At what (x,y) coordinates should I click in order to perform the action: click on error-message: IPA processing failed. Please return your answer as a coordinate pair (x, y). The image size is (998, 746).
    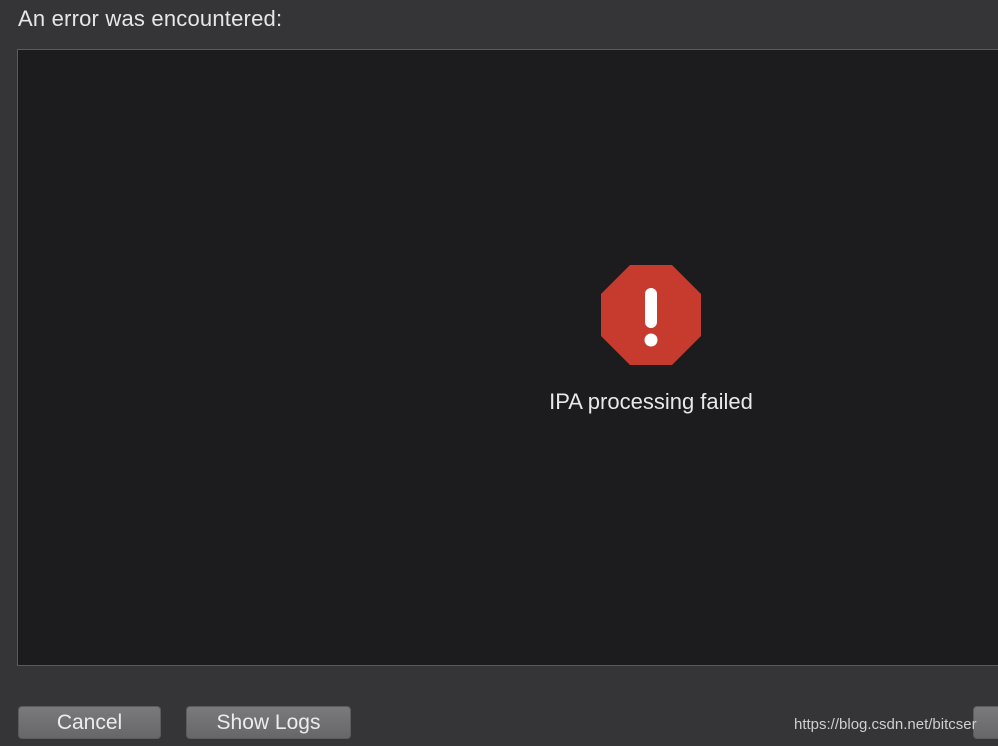
    Looking at the image, I should click on (651, 401).